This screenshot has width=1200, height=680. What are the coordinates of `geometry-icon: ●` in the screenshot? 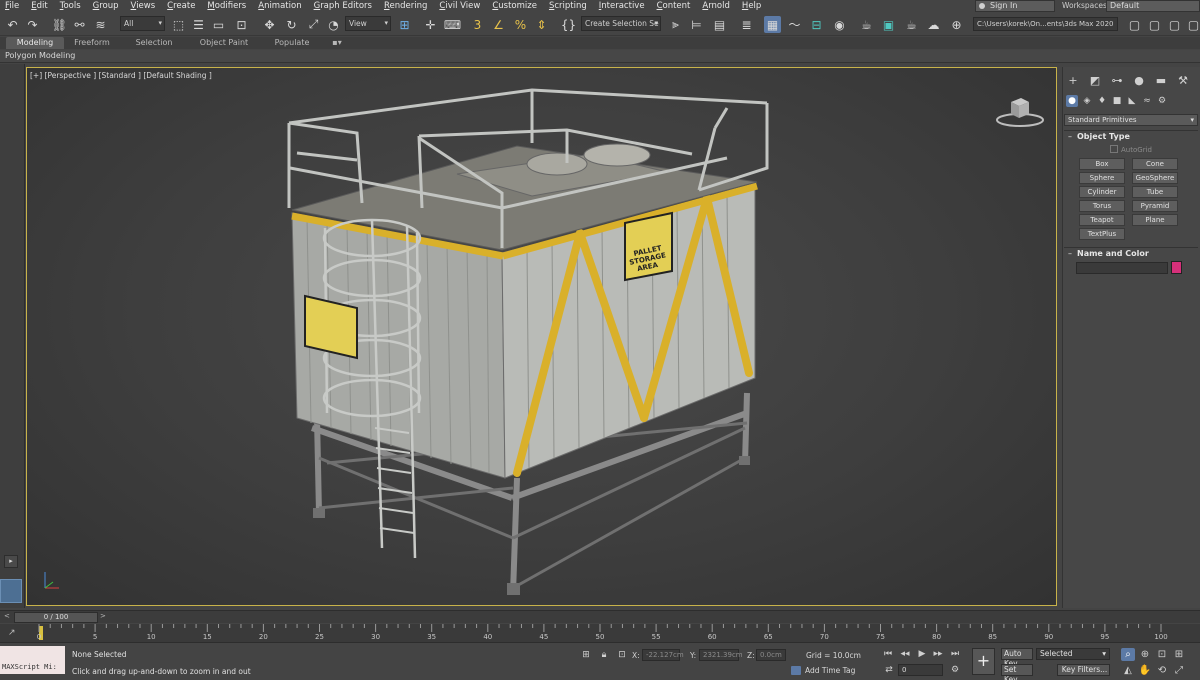 It's located at (1072, 101).